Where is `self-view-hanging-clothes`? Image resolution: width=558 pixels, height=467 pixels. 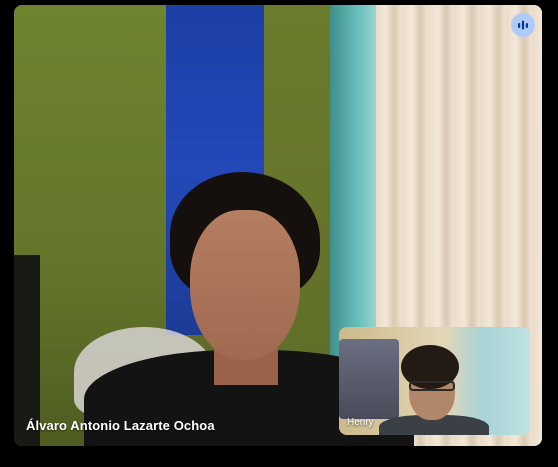 self-view-hanging-clothes is located at coordinates (369, 379).